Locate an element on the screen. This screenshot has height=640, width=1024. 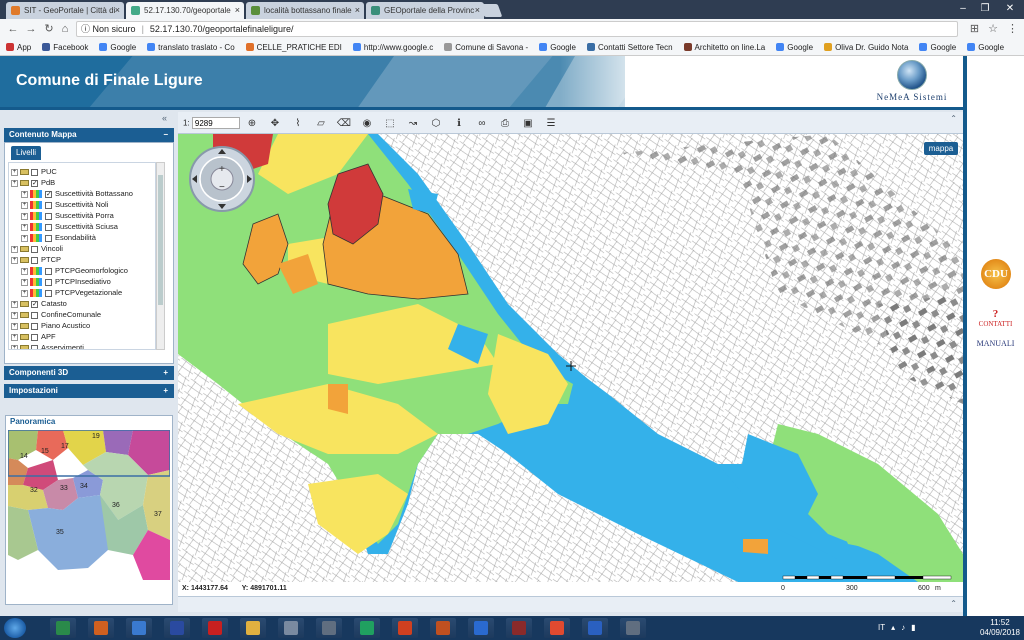
browser-tab: SIT - GeoPortale | Città di × is located at coordinates (65, 10).